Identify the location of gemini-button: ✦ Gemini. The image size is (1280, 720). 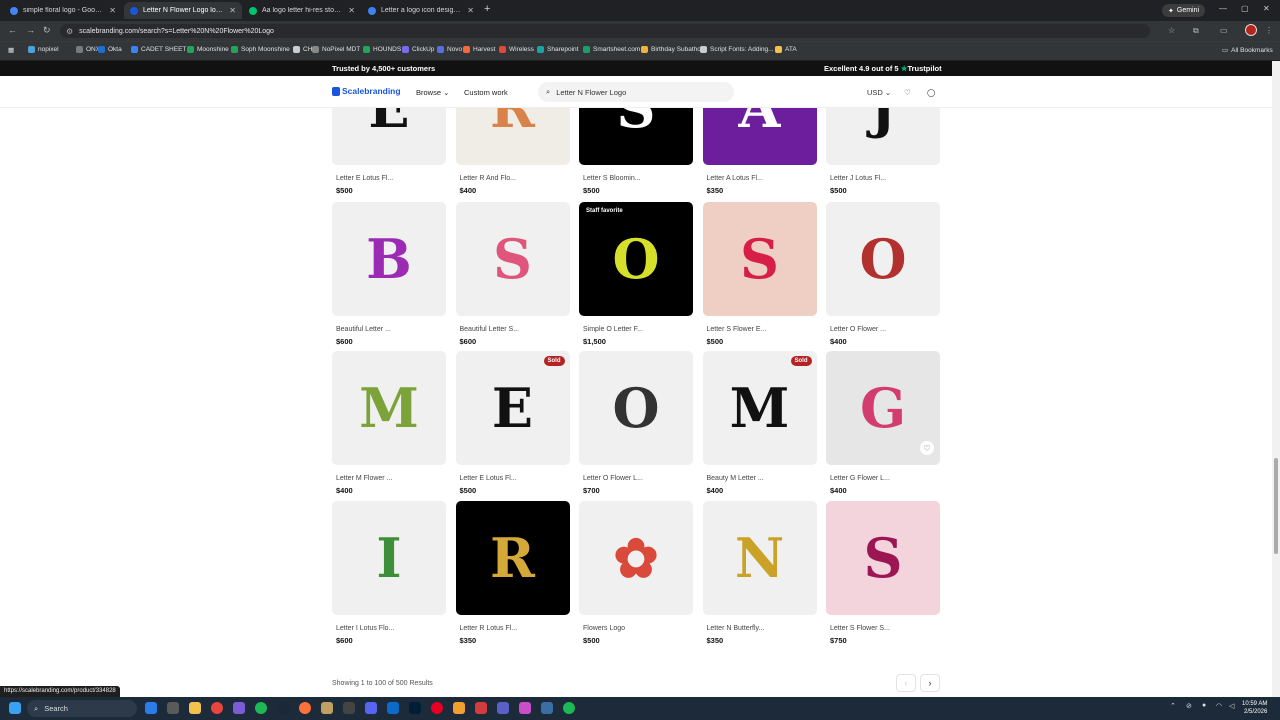
(1184, 10).